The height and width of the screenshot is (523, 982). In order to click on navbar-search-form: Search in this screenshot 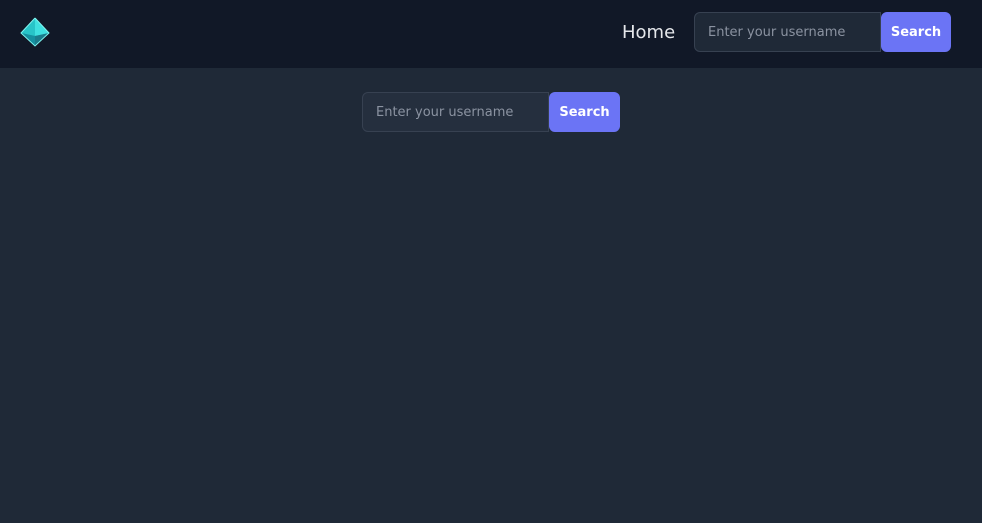, I will do `click(822, 32)`.